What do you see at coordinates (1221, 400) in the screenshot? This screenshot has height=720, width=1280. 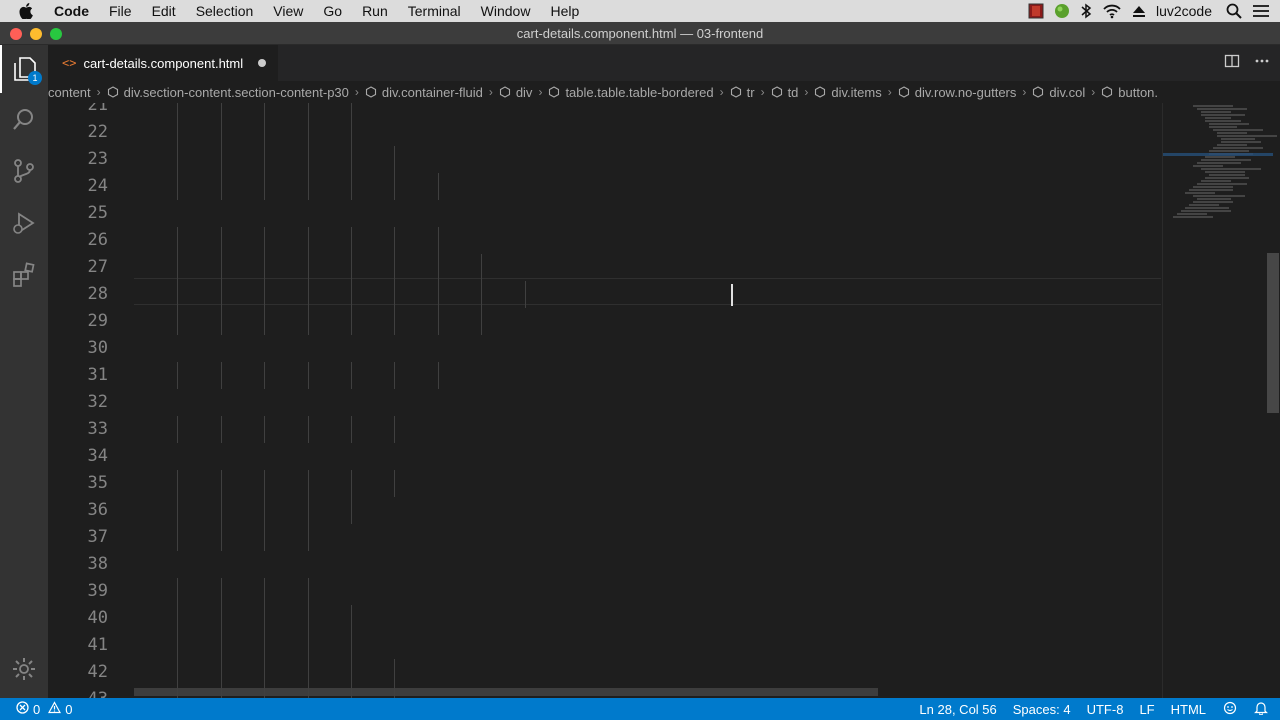 I see `minimap` at bounding box center [1221, 400].